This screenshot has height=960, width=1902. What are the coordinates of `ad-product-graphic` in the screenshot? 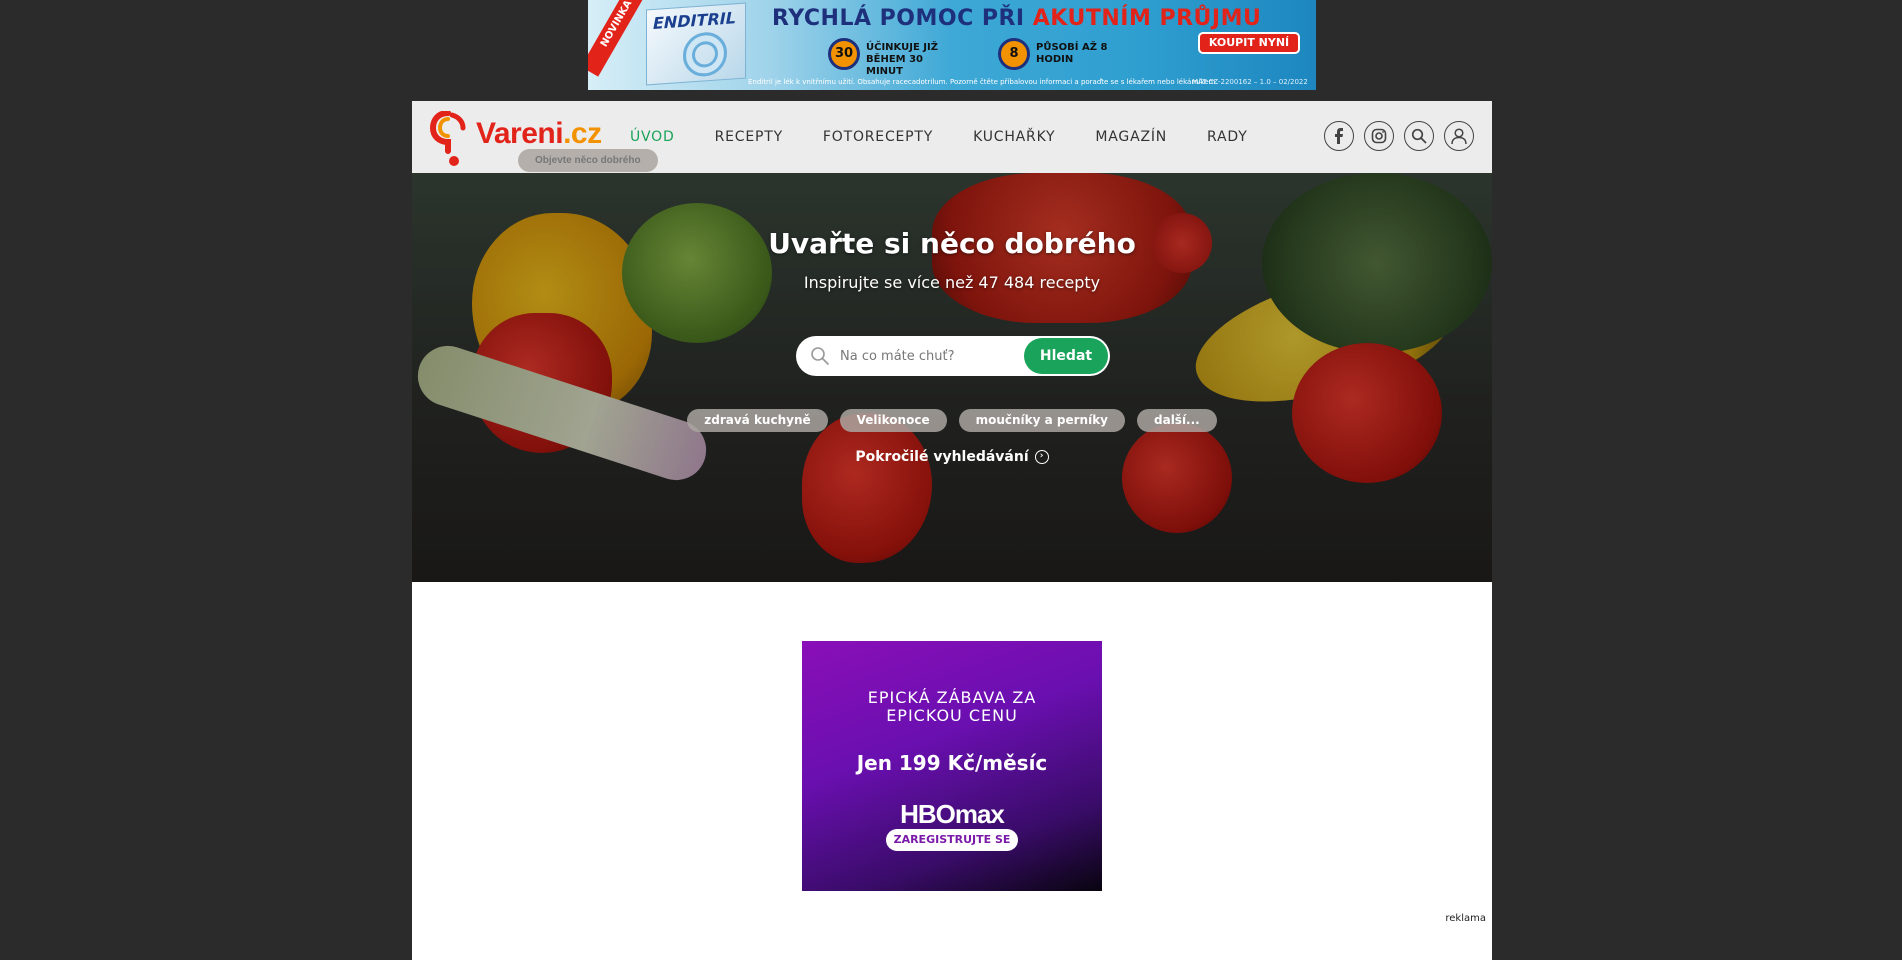 It's located at (705, 54).